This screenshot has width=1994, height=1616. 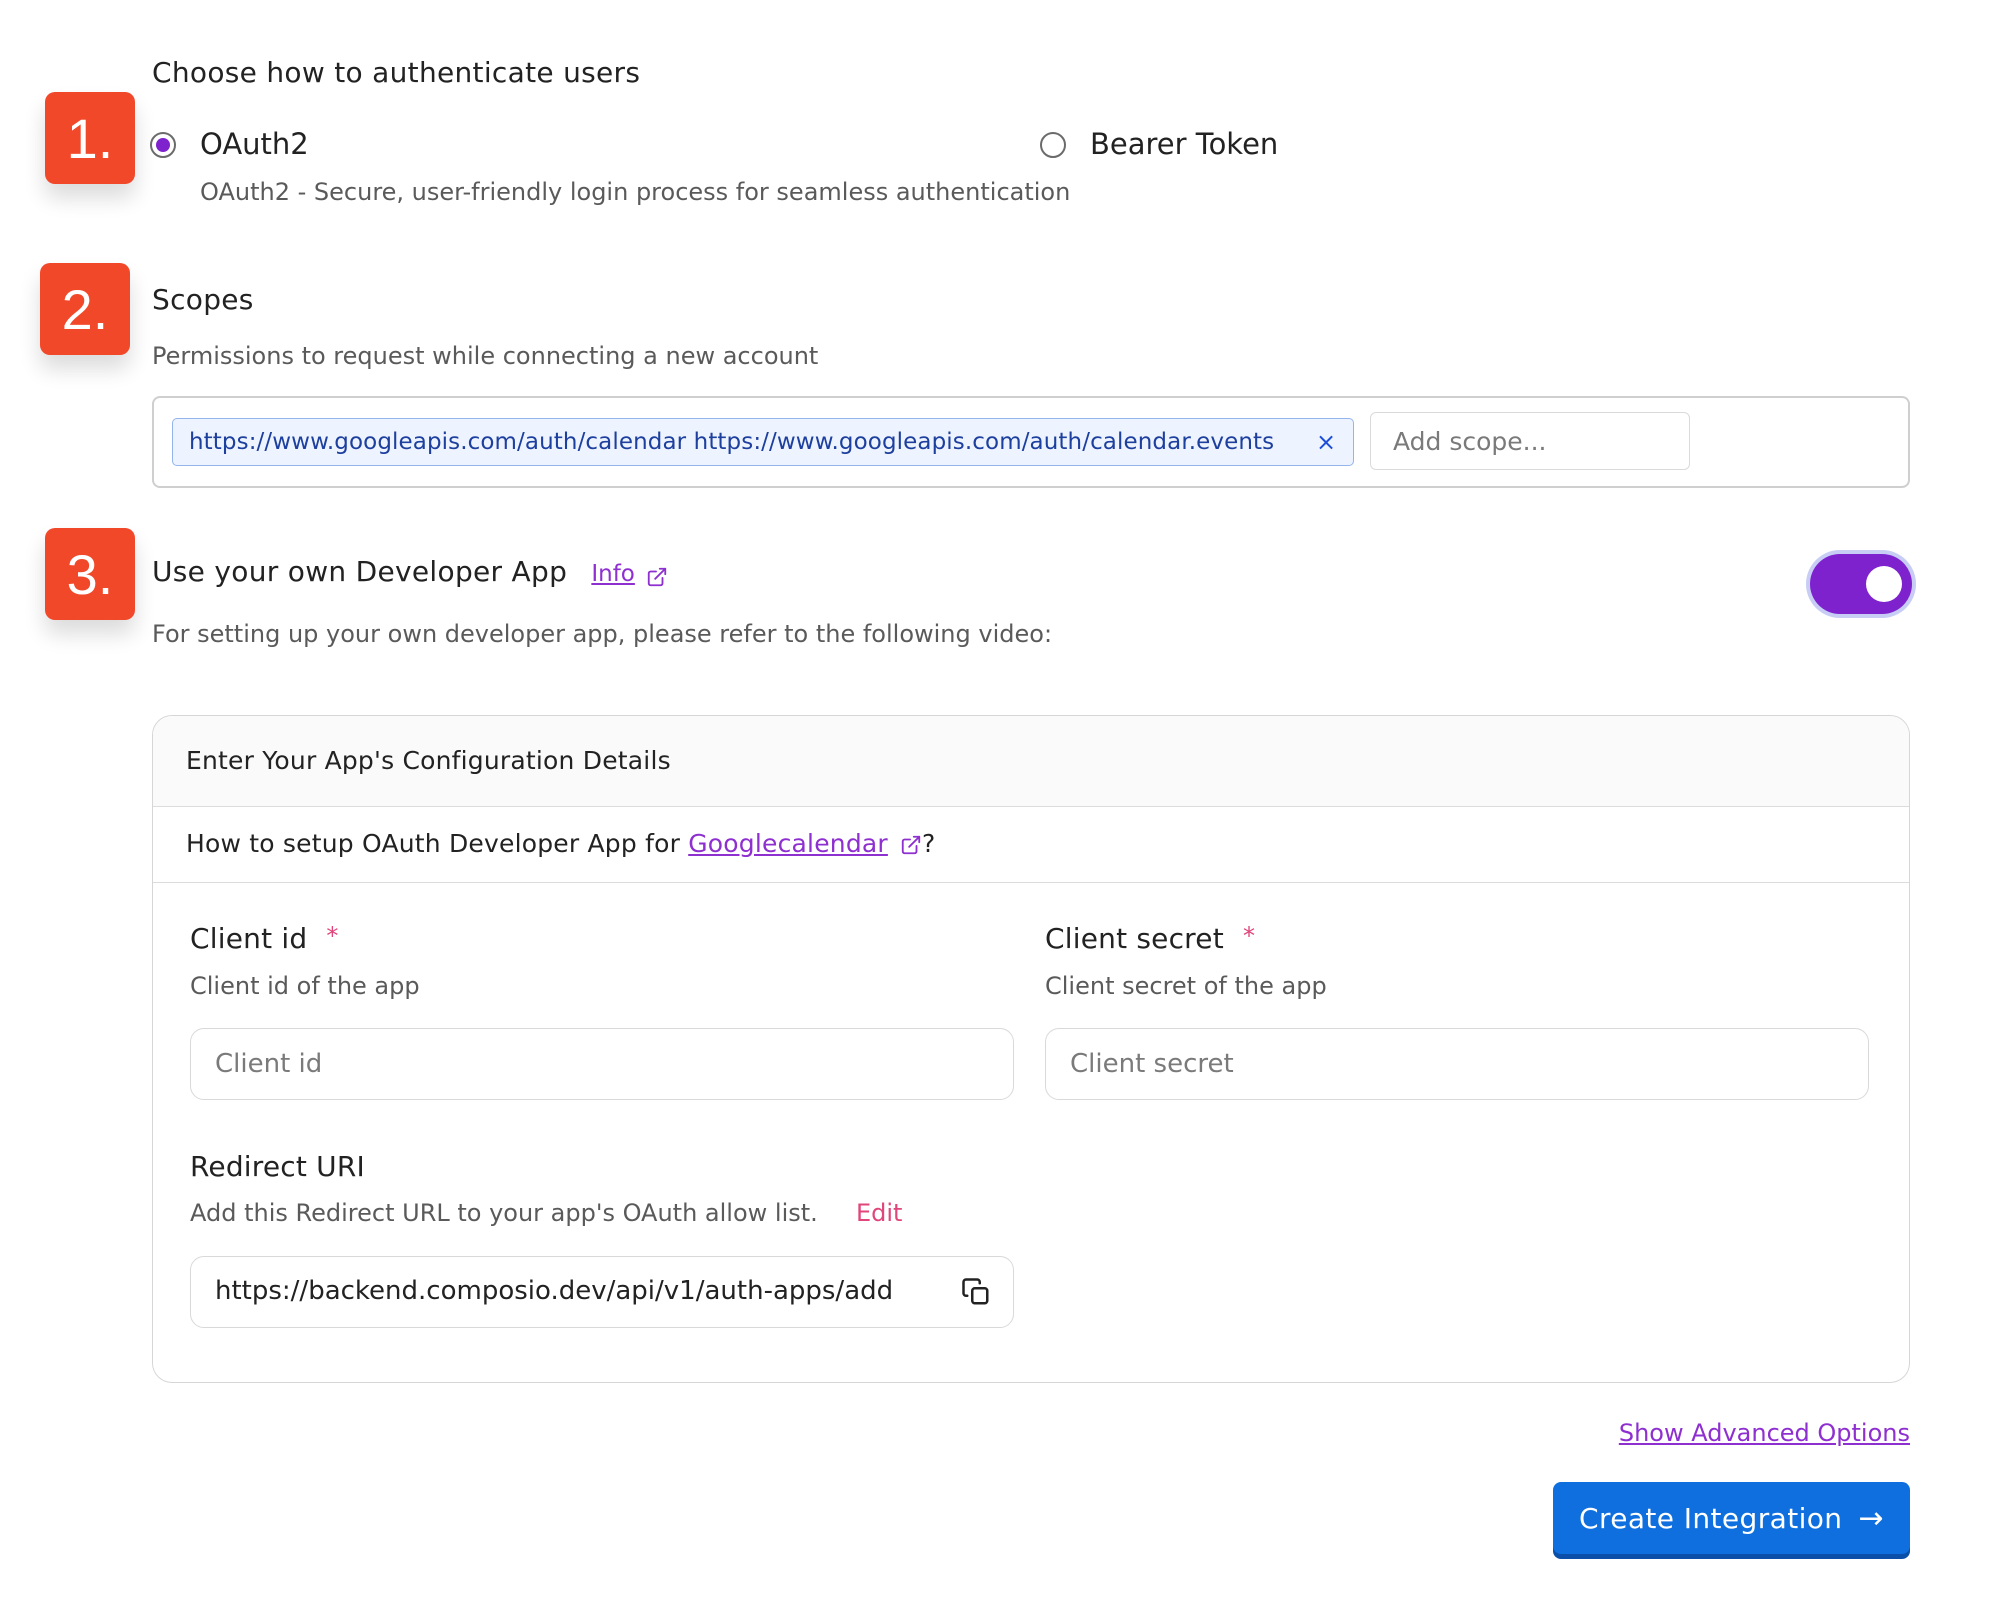 I want to click on developer-app-heading: Use your own Developer App Info, so click(x=410, y=571).